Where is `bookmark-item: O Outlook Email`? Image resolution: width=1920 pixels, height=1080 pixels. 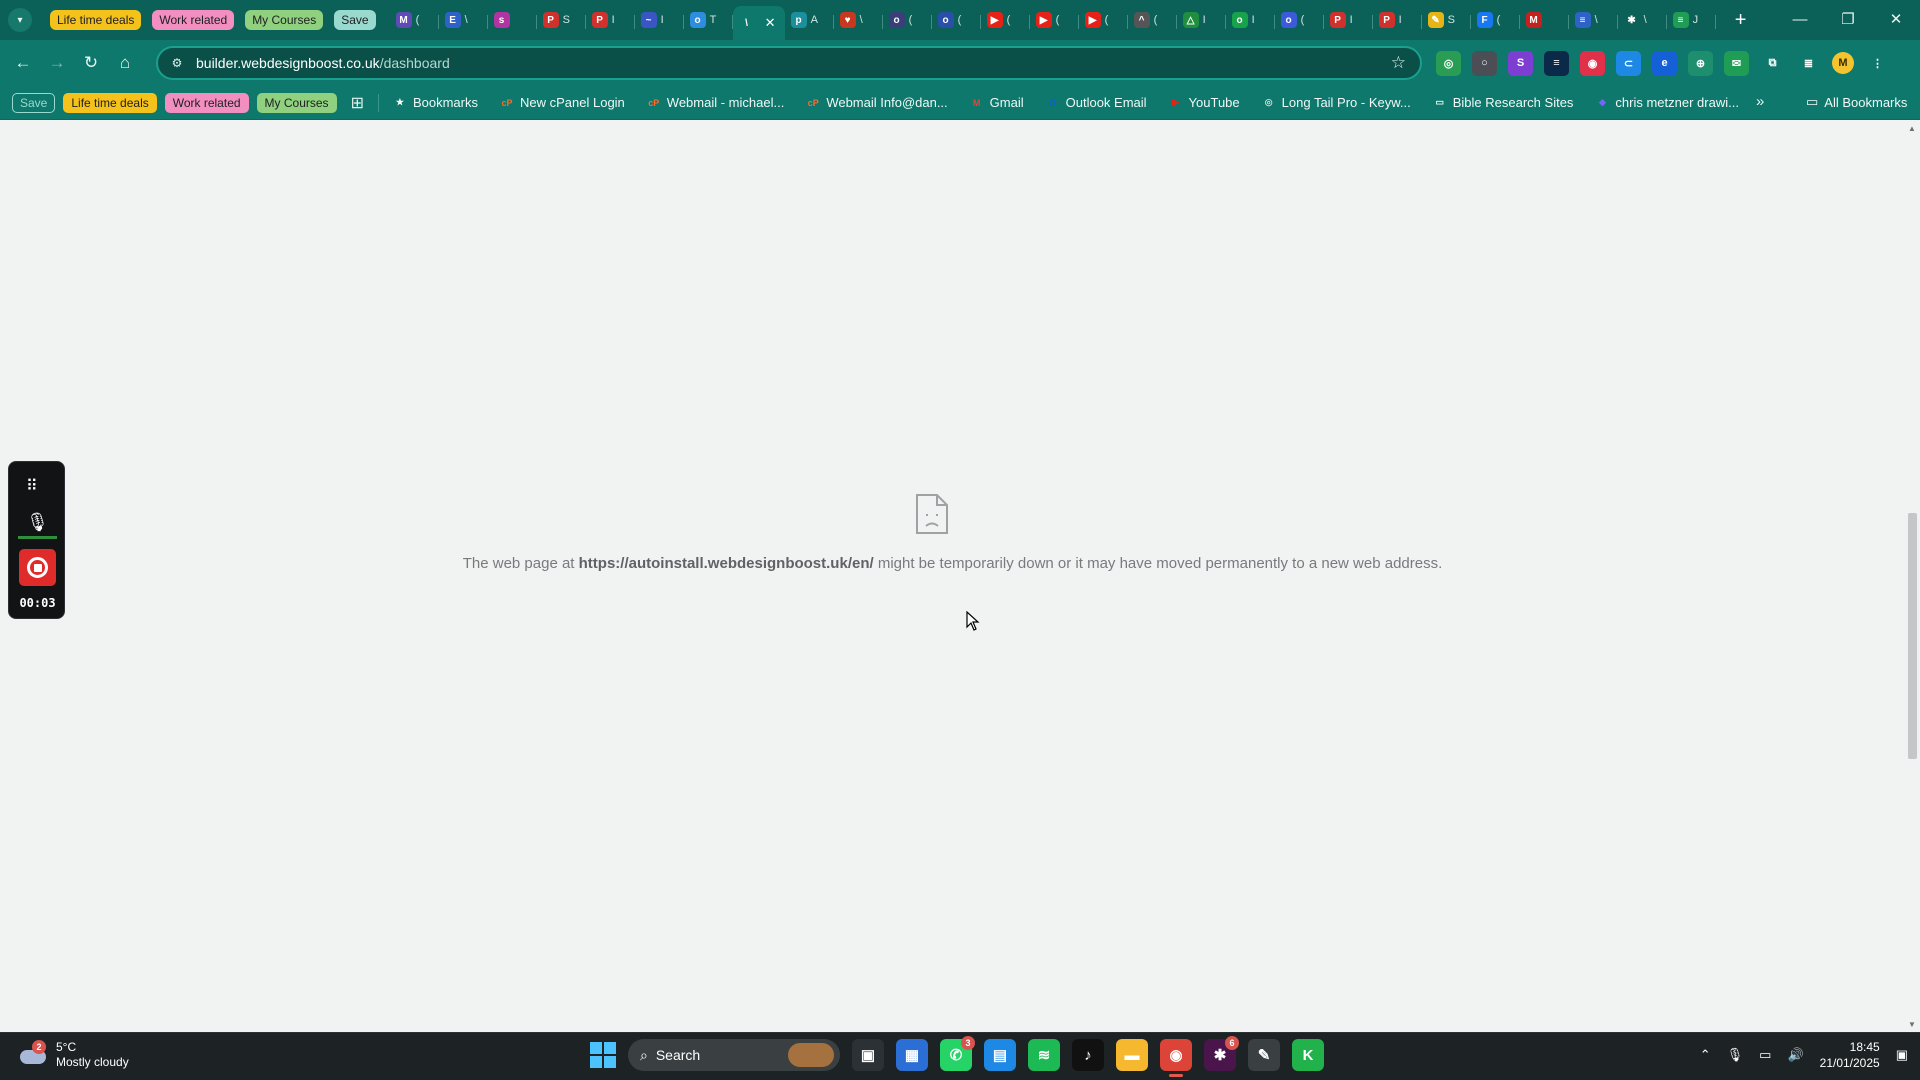
bookmark-item: O Outlook Email is located at coordinates (1096, 102).